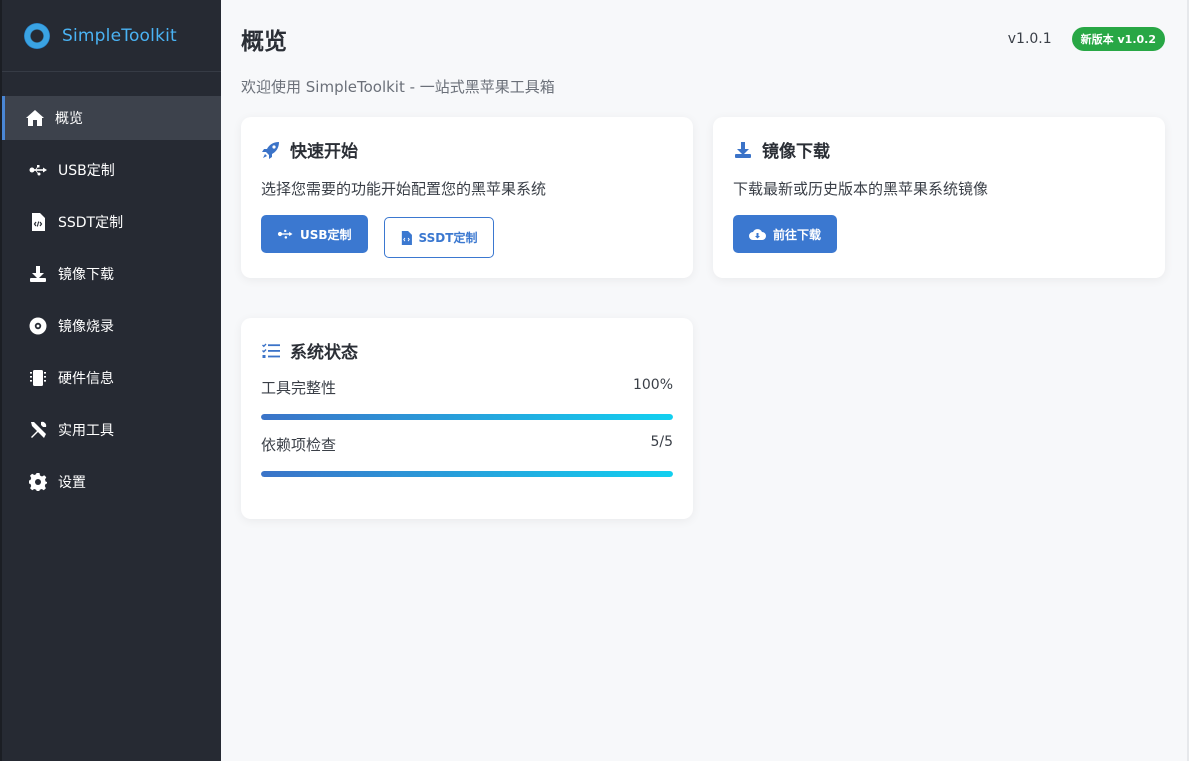  I want to click on sidebar-item-label: 镜像下载, so click(86, 275).